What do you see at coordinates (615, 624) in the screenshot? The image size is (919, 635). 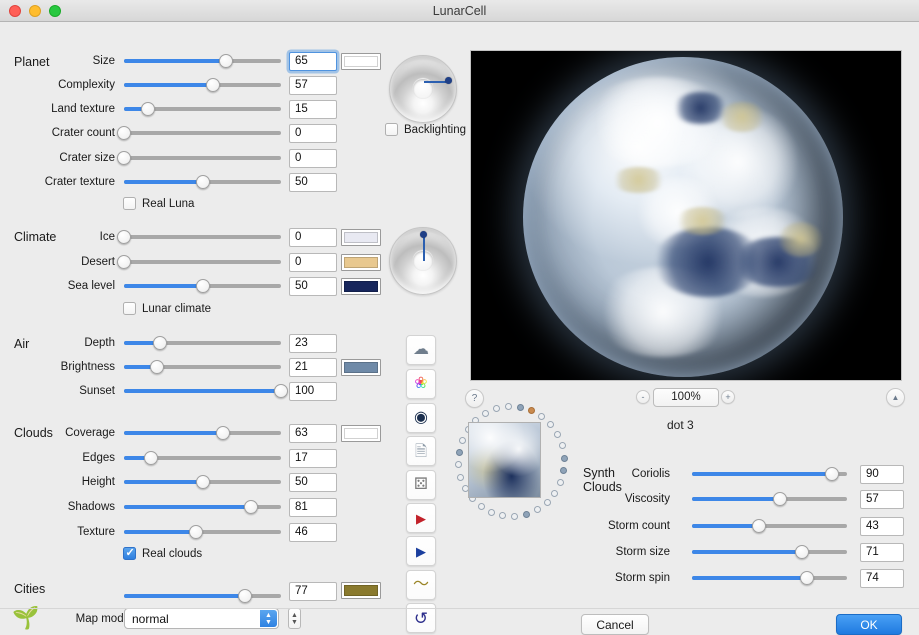 I see `cancel-button: Cancel` at bounding box center [615, 624].